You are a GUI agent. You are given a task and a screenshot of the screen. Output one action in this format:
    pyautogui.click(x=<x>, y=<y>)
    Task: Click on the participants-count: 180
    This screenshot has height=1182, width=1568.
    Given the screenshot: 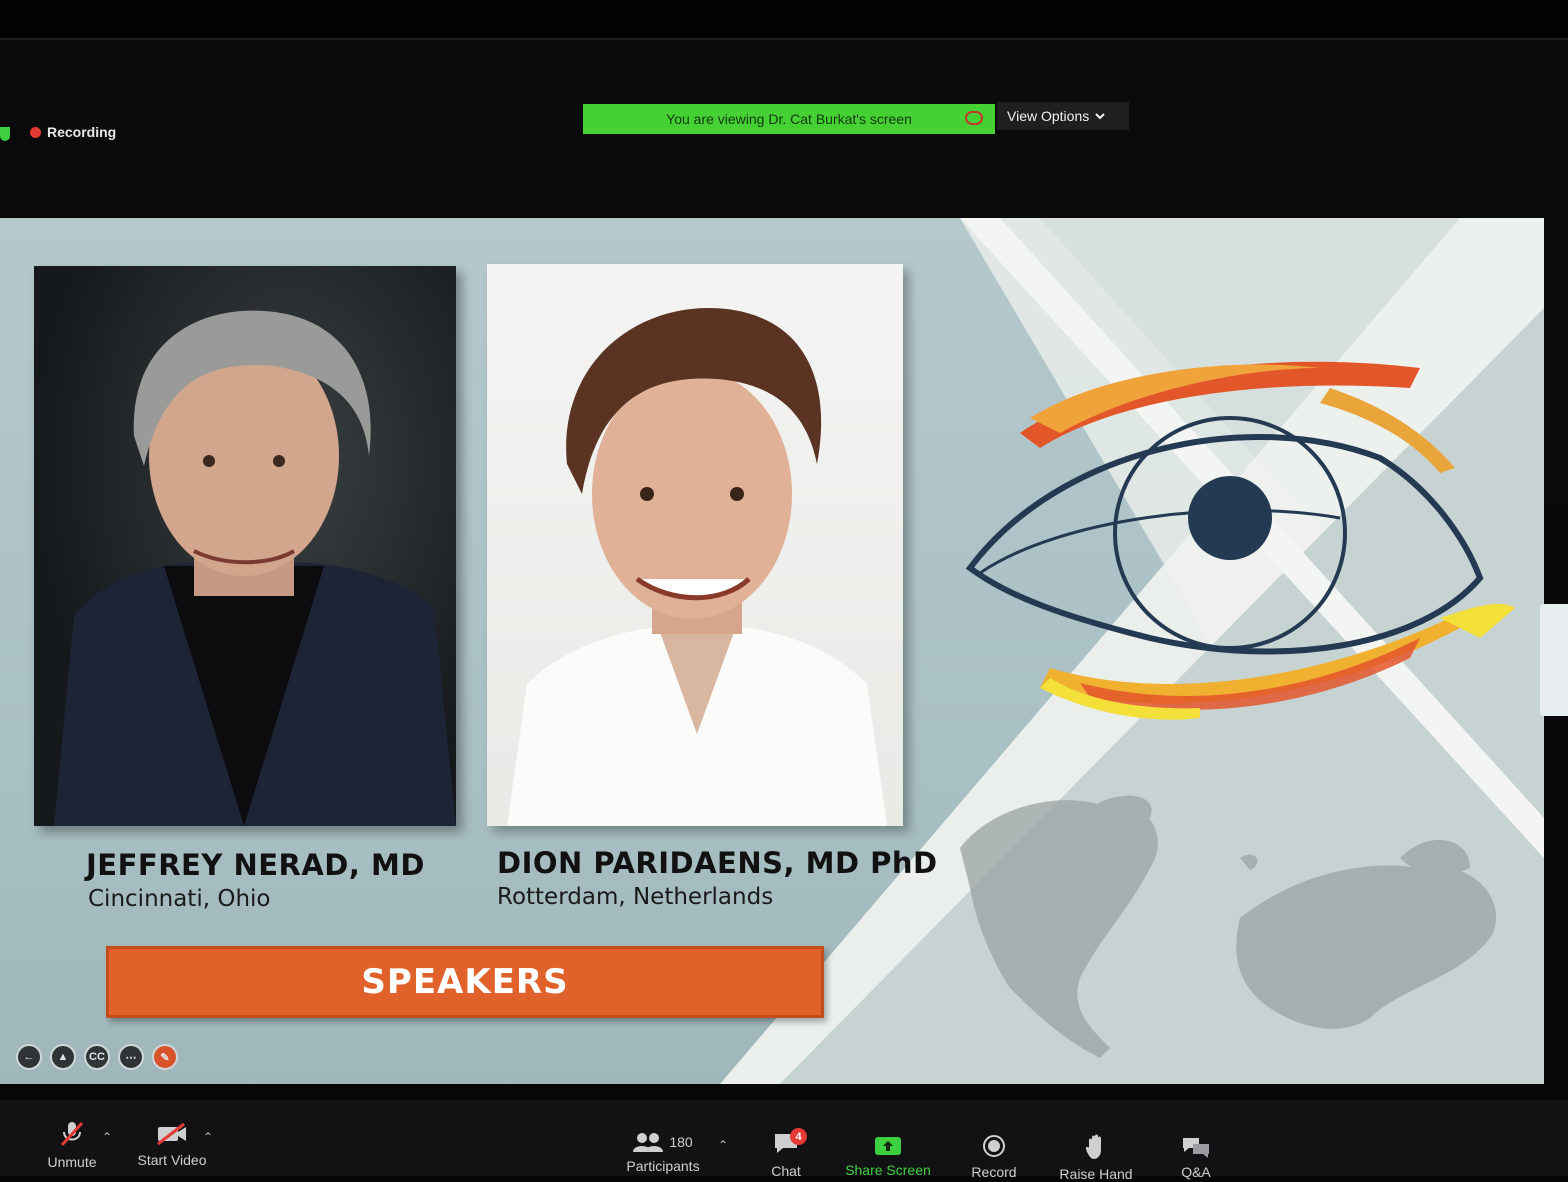 What is the action you would take?
    pyautogui.click(x=681, y=1142)
    